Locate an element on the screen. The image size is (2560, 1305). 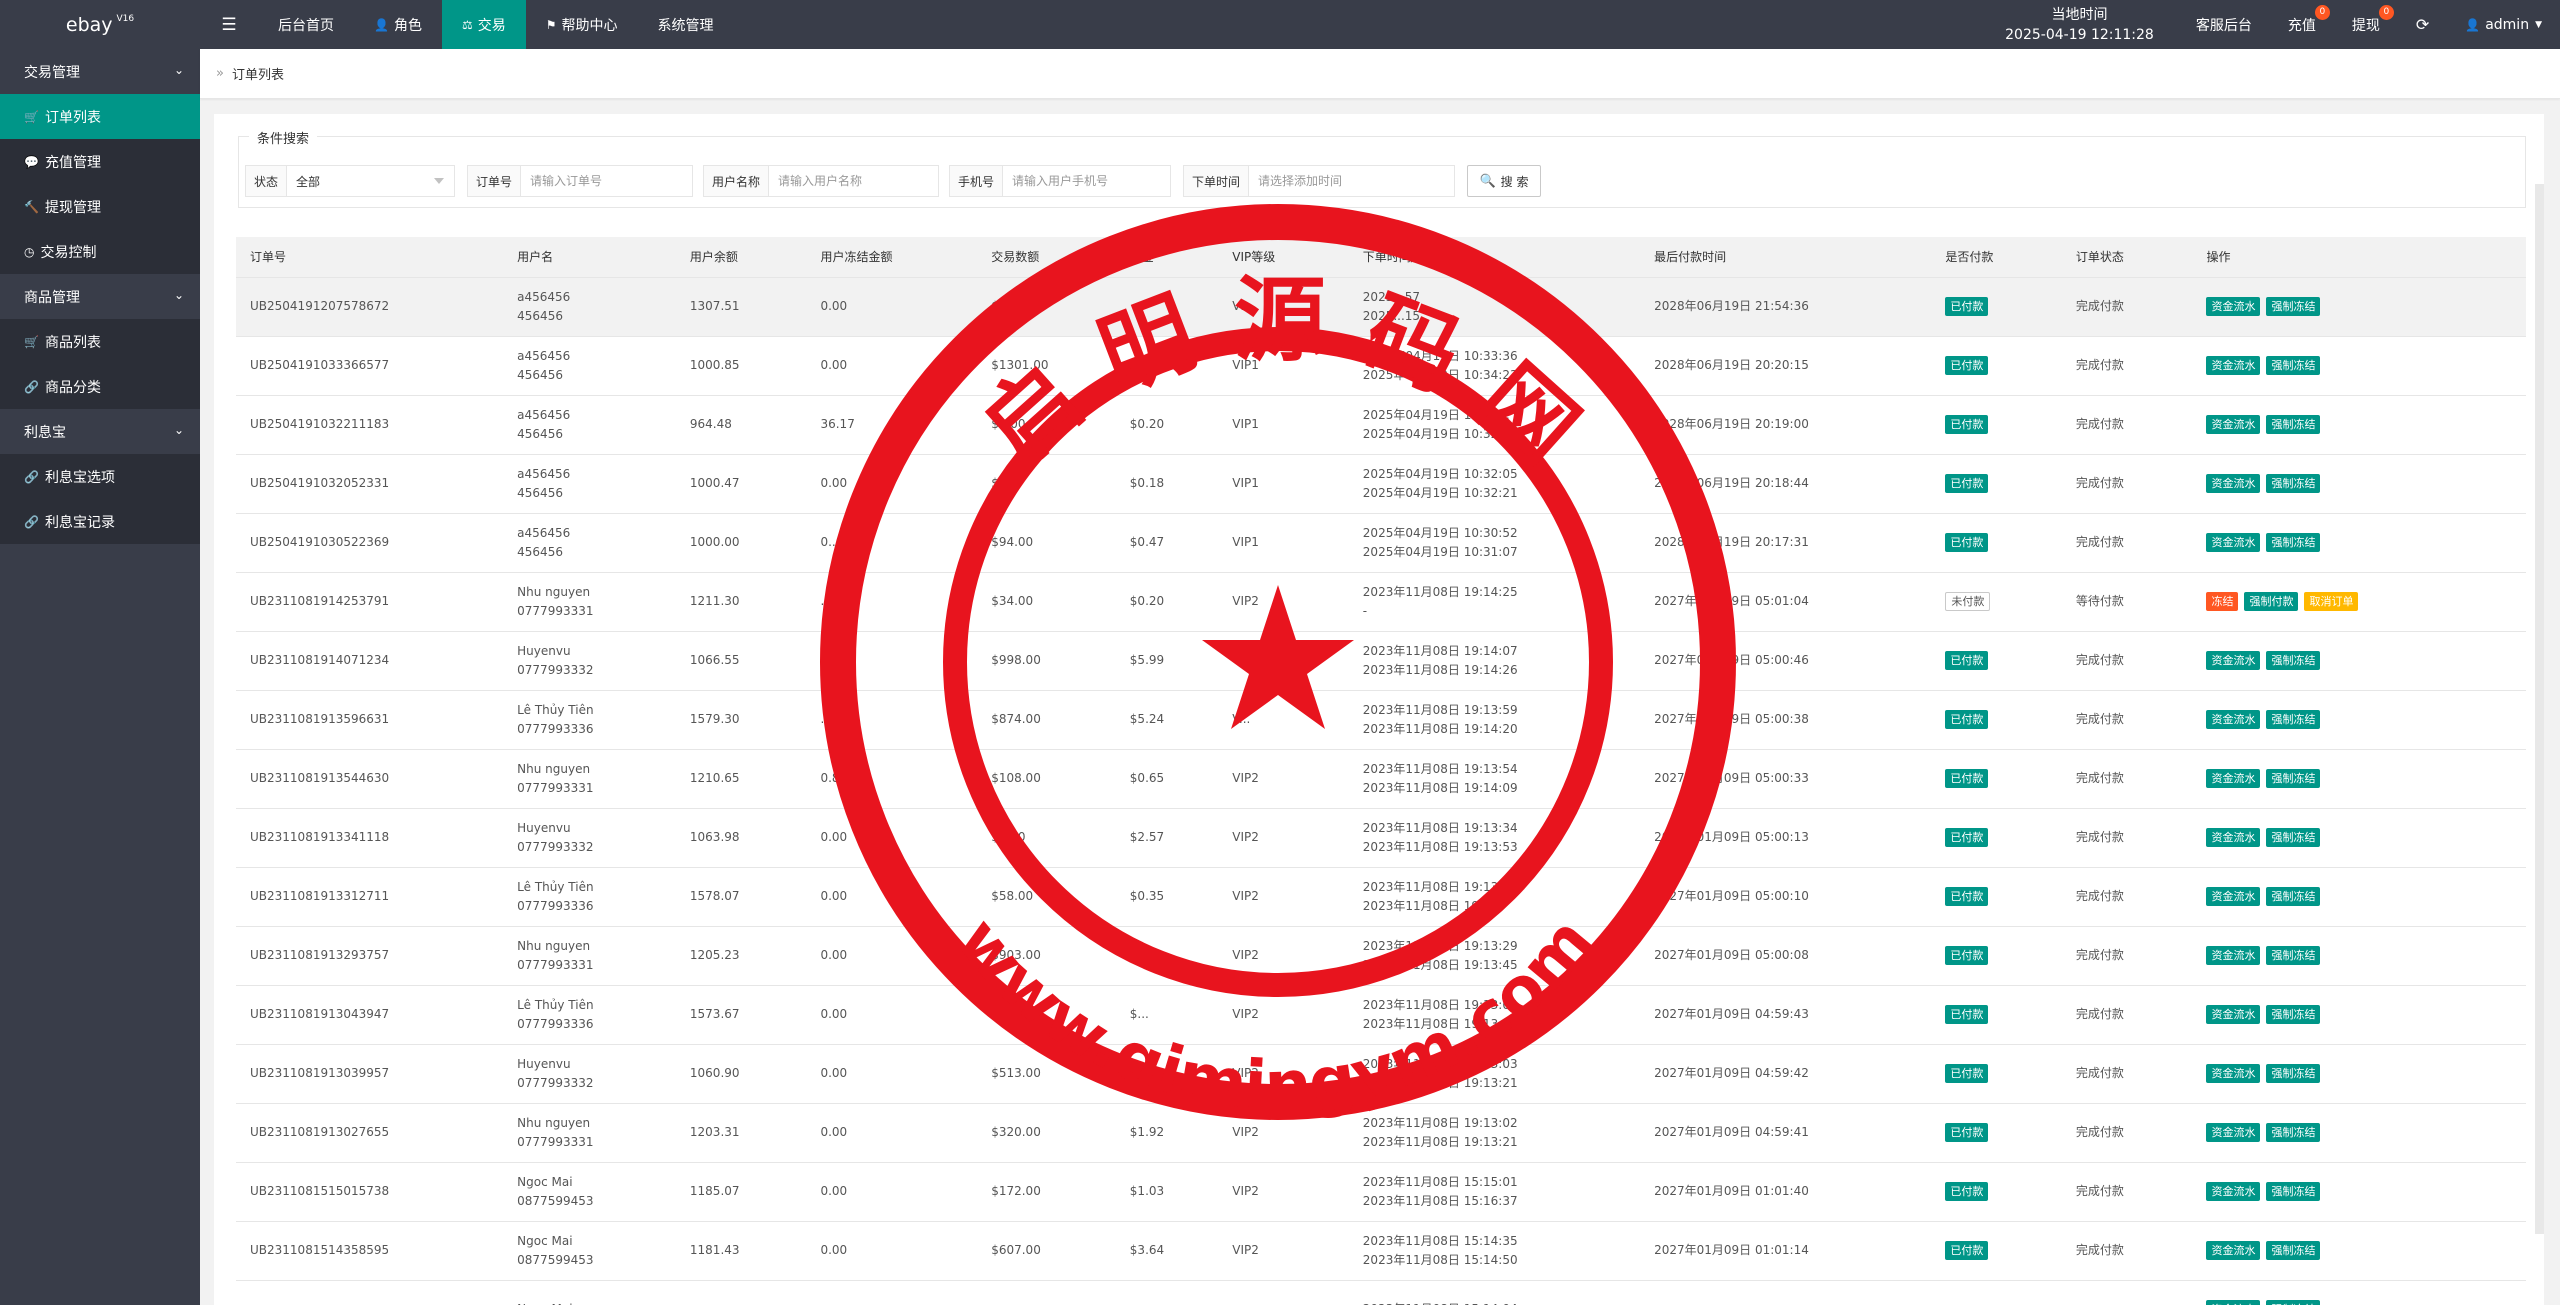
support-link: 客服后台 is located at coordinates (2224, 24).